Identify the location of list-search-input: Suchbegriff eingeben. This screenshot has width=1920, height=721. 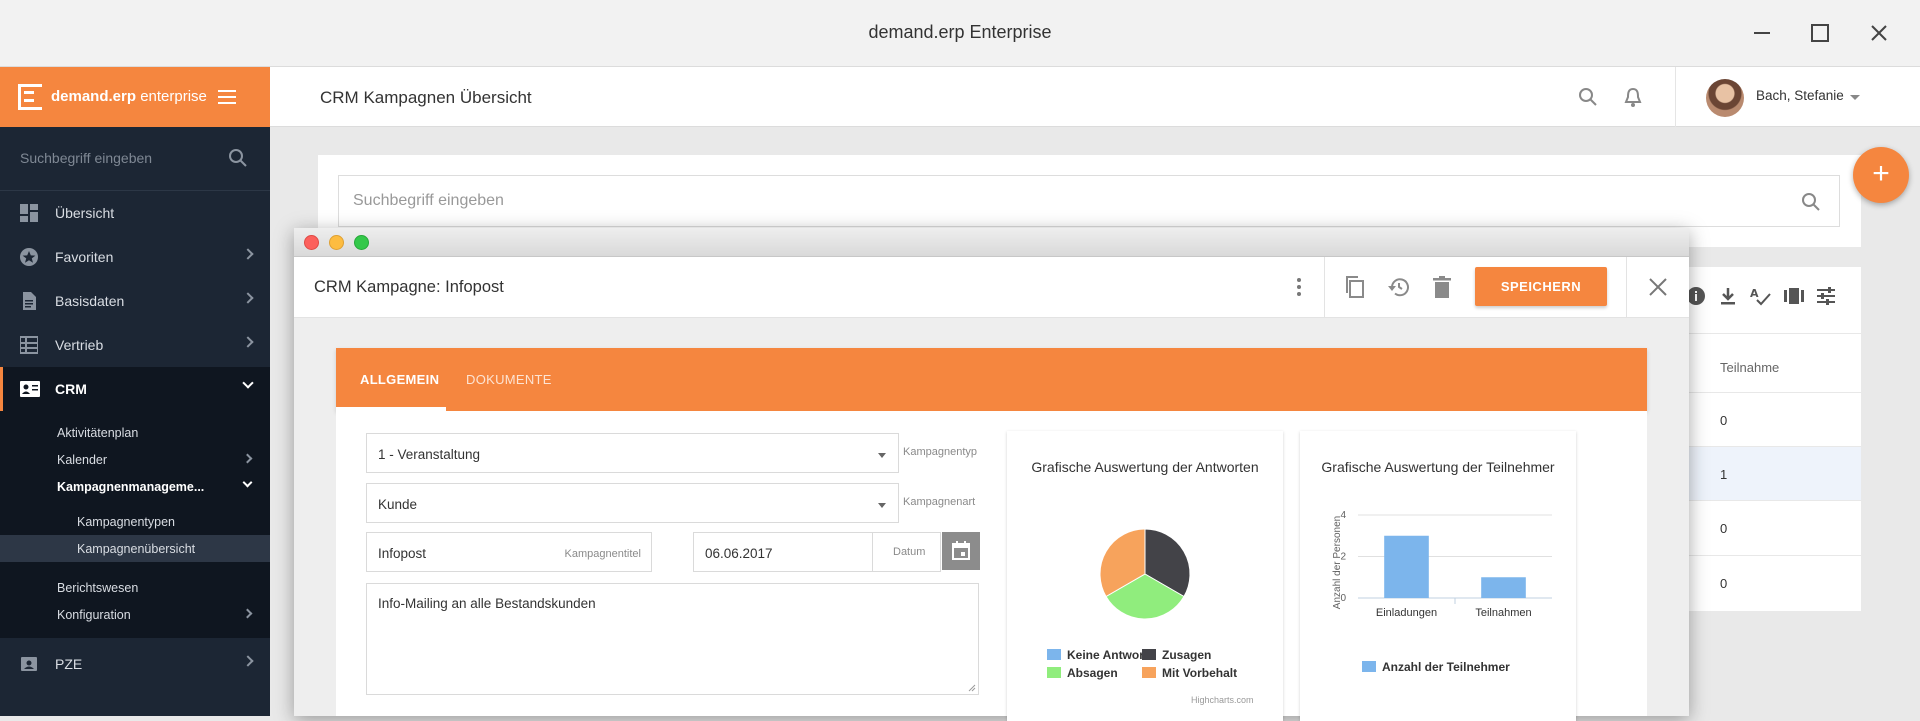
(1089, 201).